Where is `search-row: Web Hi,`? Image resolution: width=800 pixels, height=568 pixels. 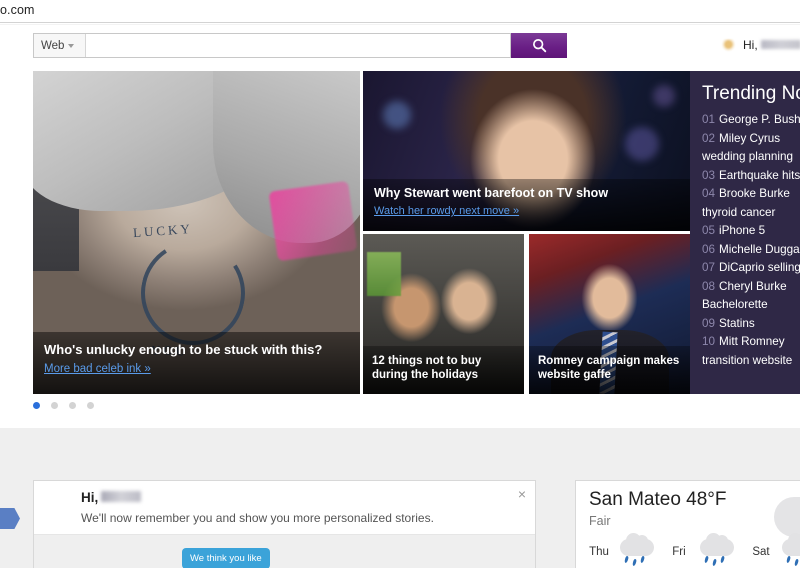 search-row: Web Hi, is located at coordinates (400, 51).